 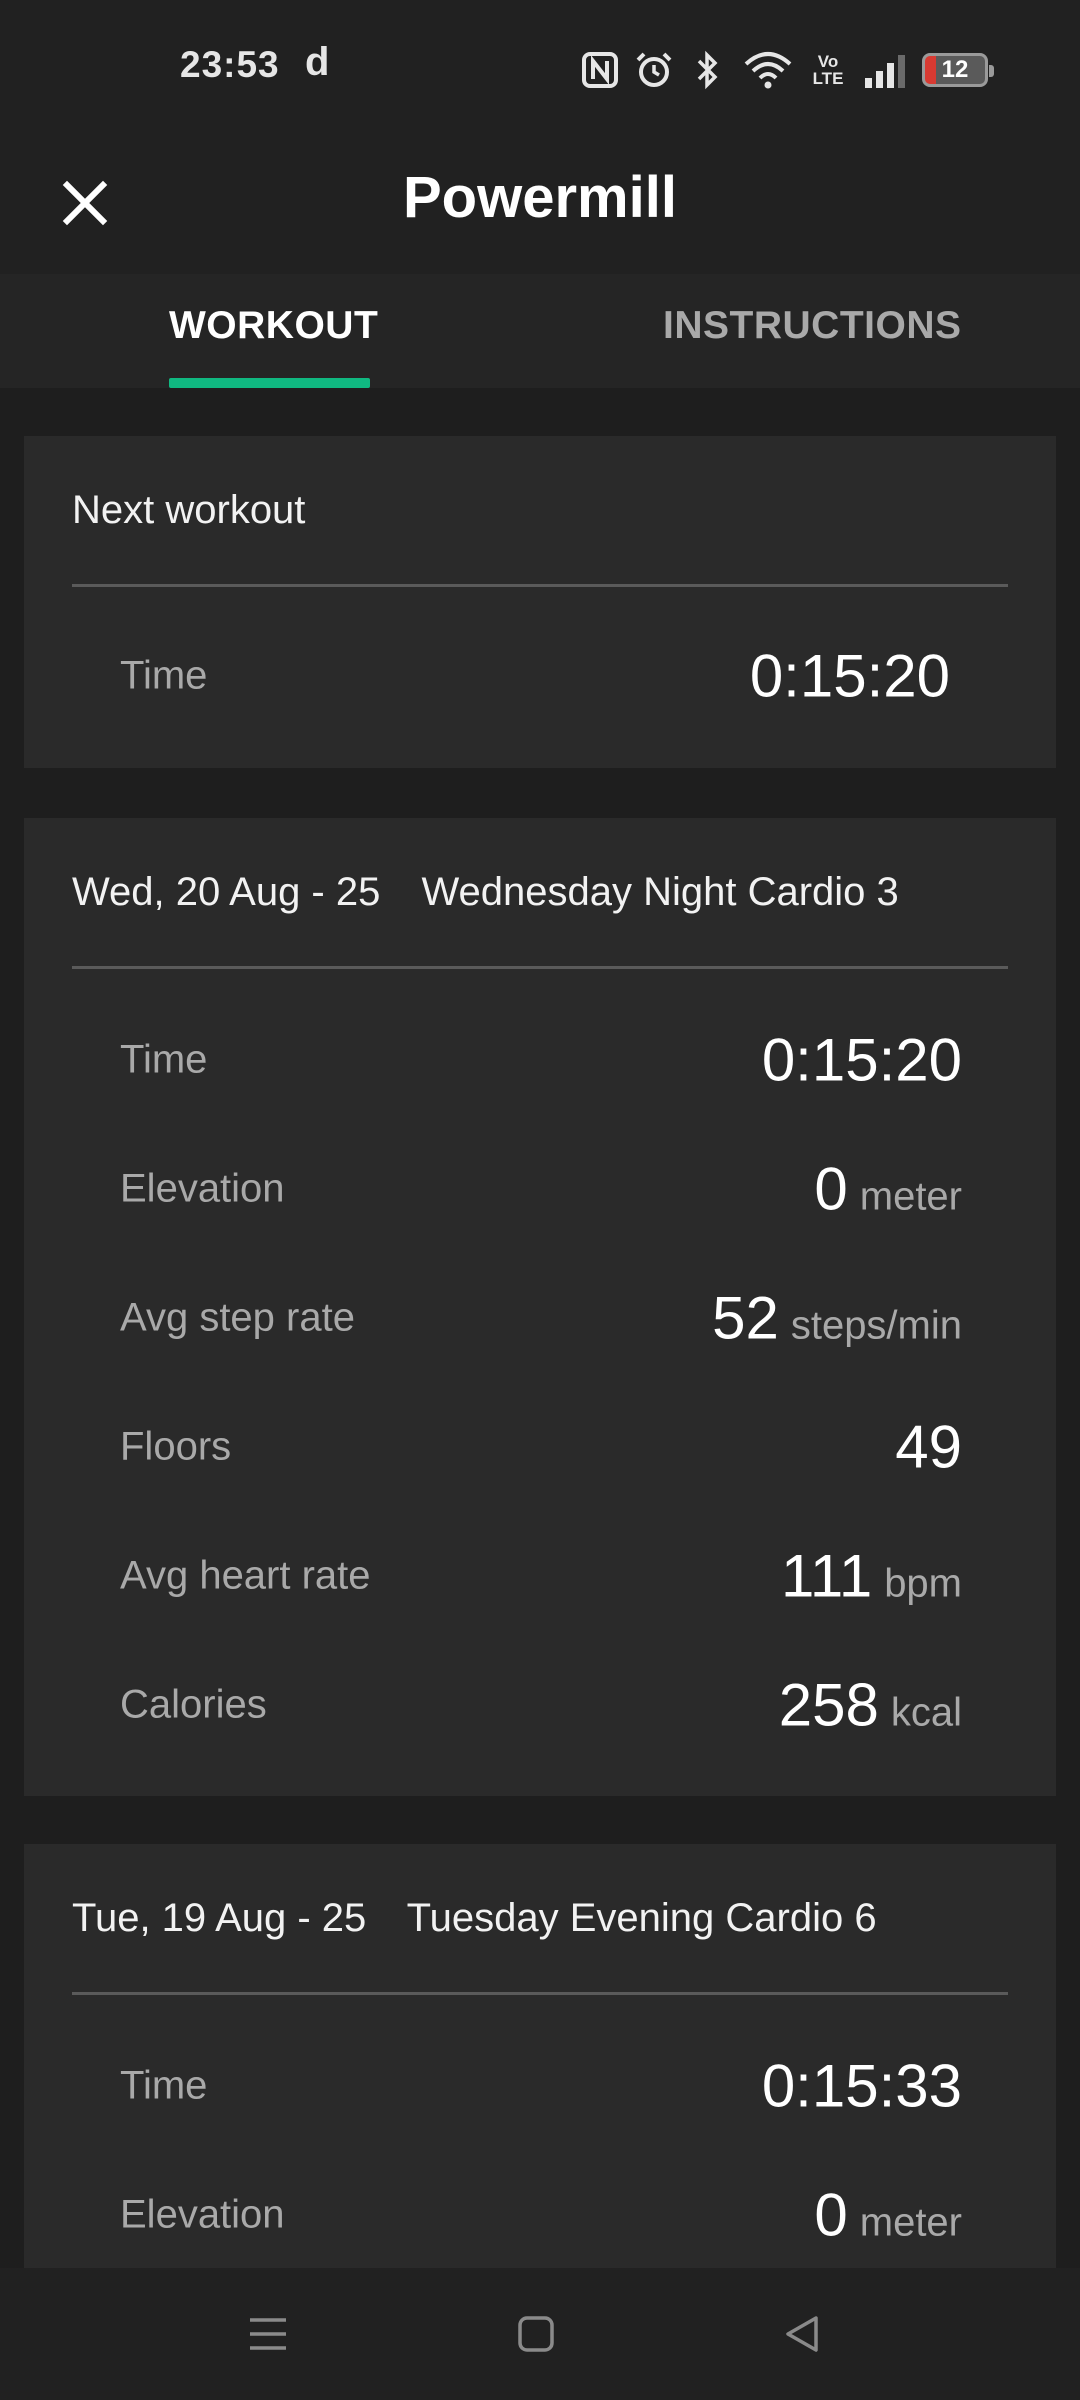 I want to click on nfc-icon, so click(x=600, y=70).